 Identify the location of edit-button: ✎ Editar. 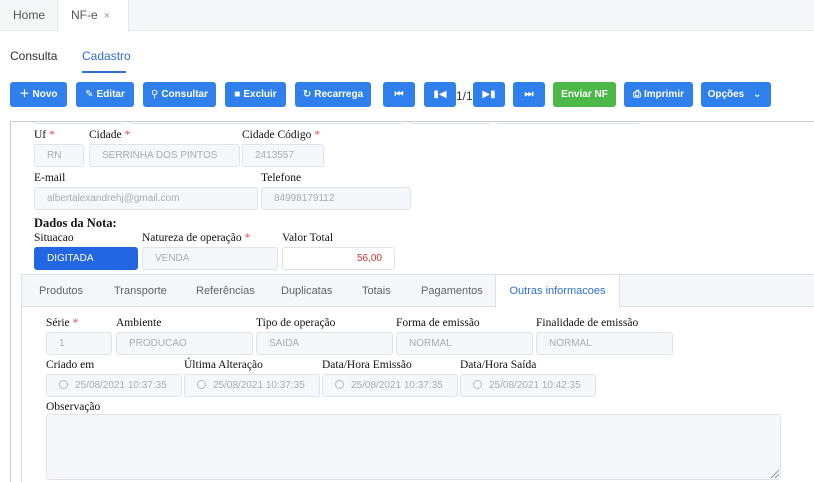
(105, 94).